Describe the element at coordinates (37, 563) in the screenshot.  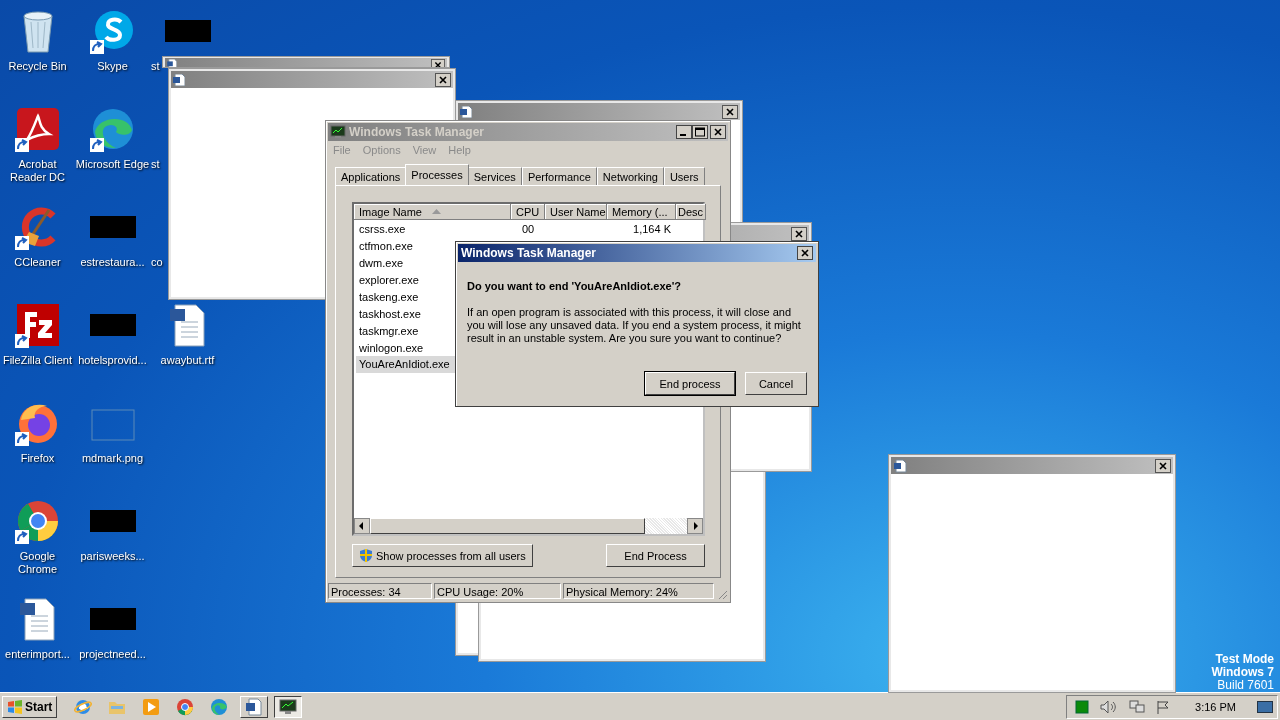
I see `icon-label: Google Chrome` at that location.